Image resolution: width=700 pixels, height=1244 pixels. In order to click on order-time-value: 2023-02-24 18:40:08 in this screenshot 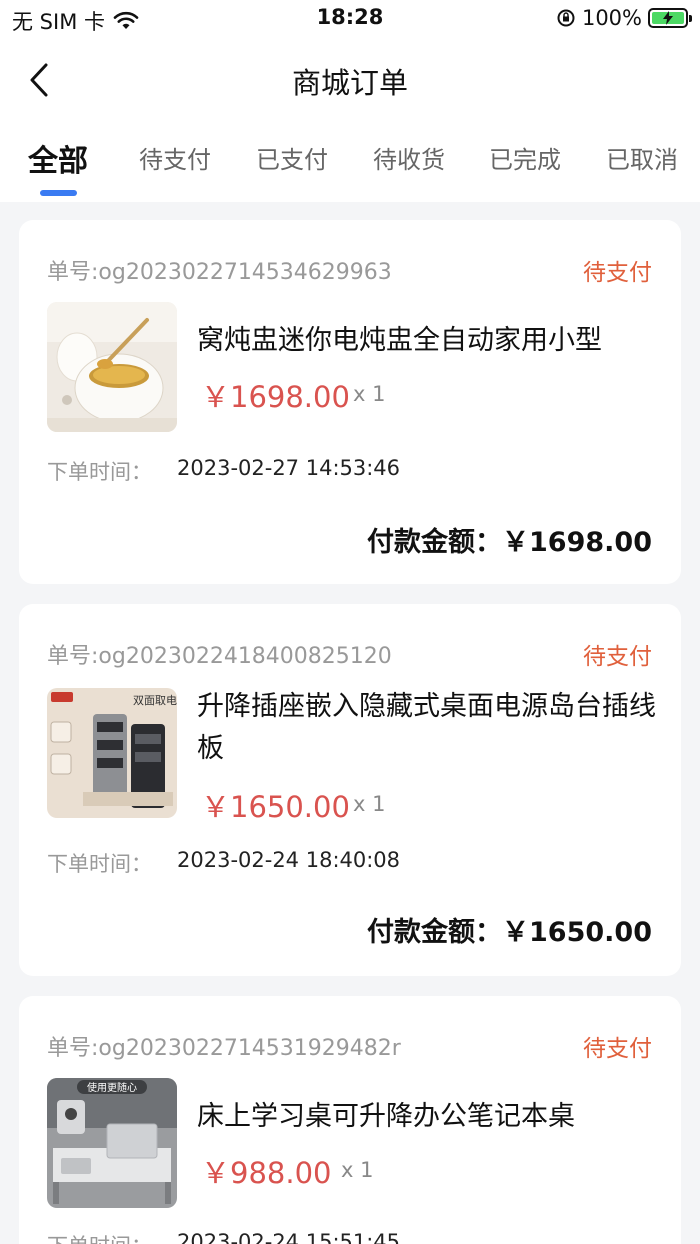, I will do `click(289, 860)`.